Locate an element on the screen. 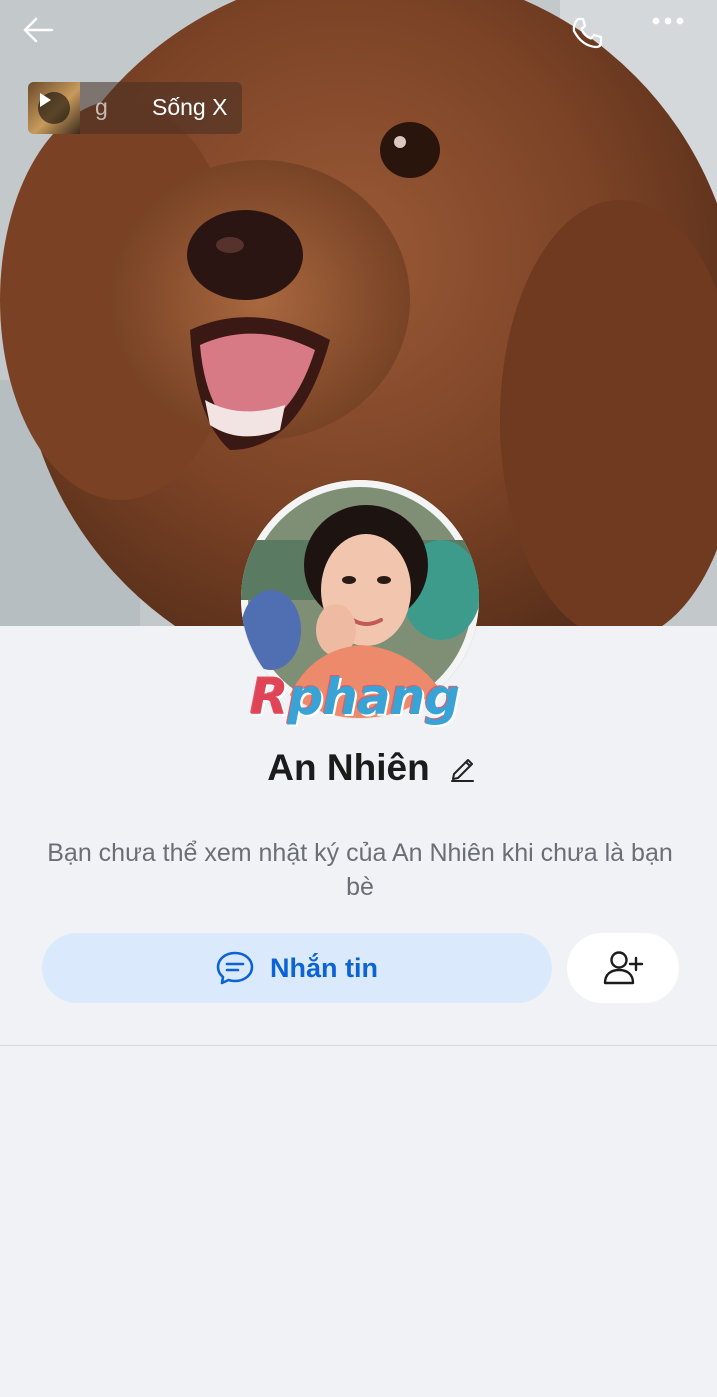 The height and width of the screenshot is (1397, 717). phone-icon is located at coordinates (587, 33).